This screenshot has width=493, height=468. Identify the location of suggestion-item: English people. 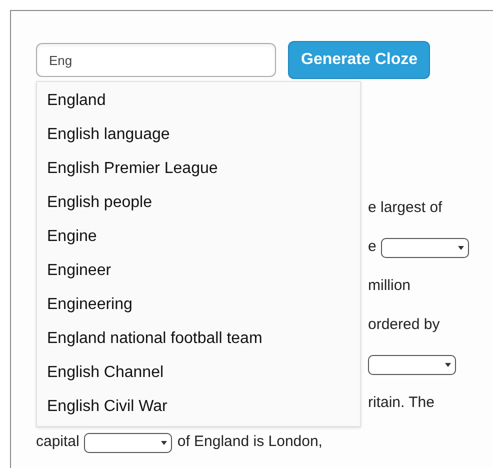
(198, 203).